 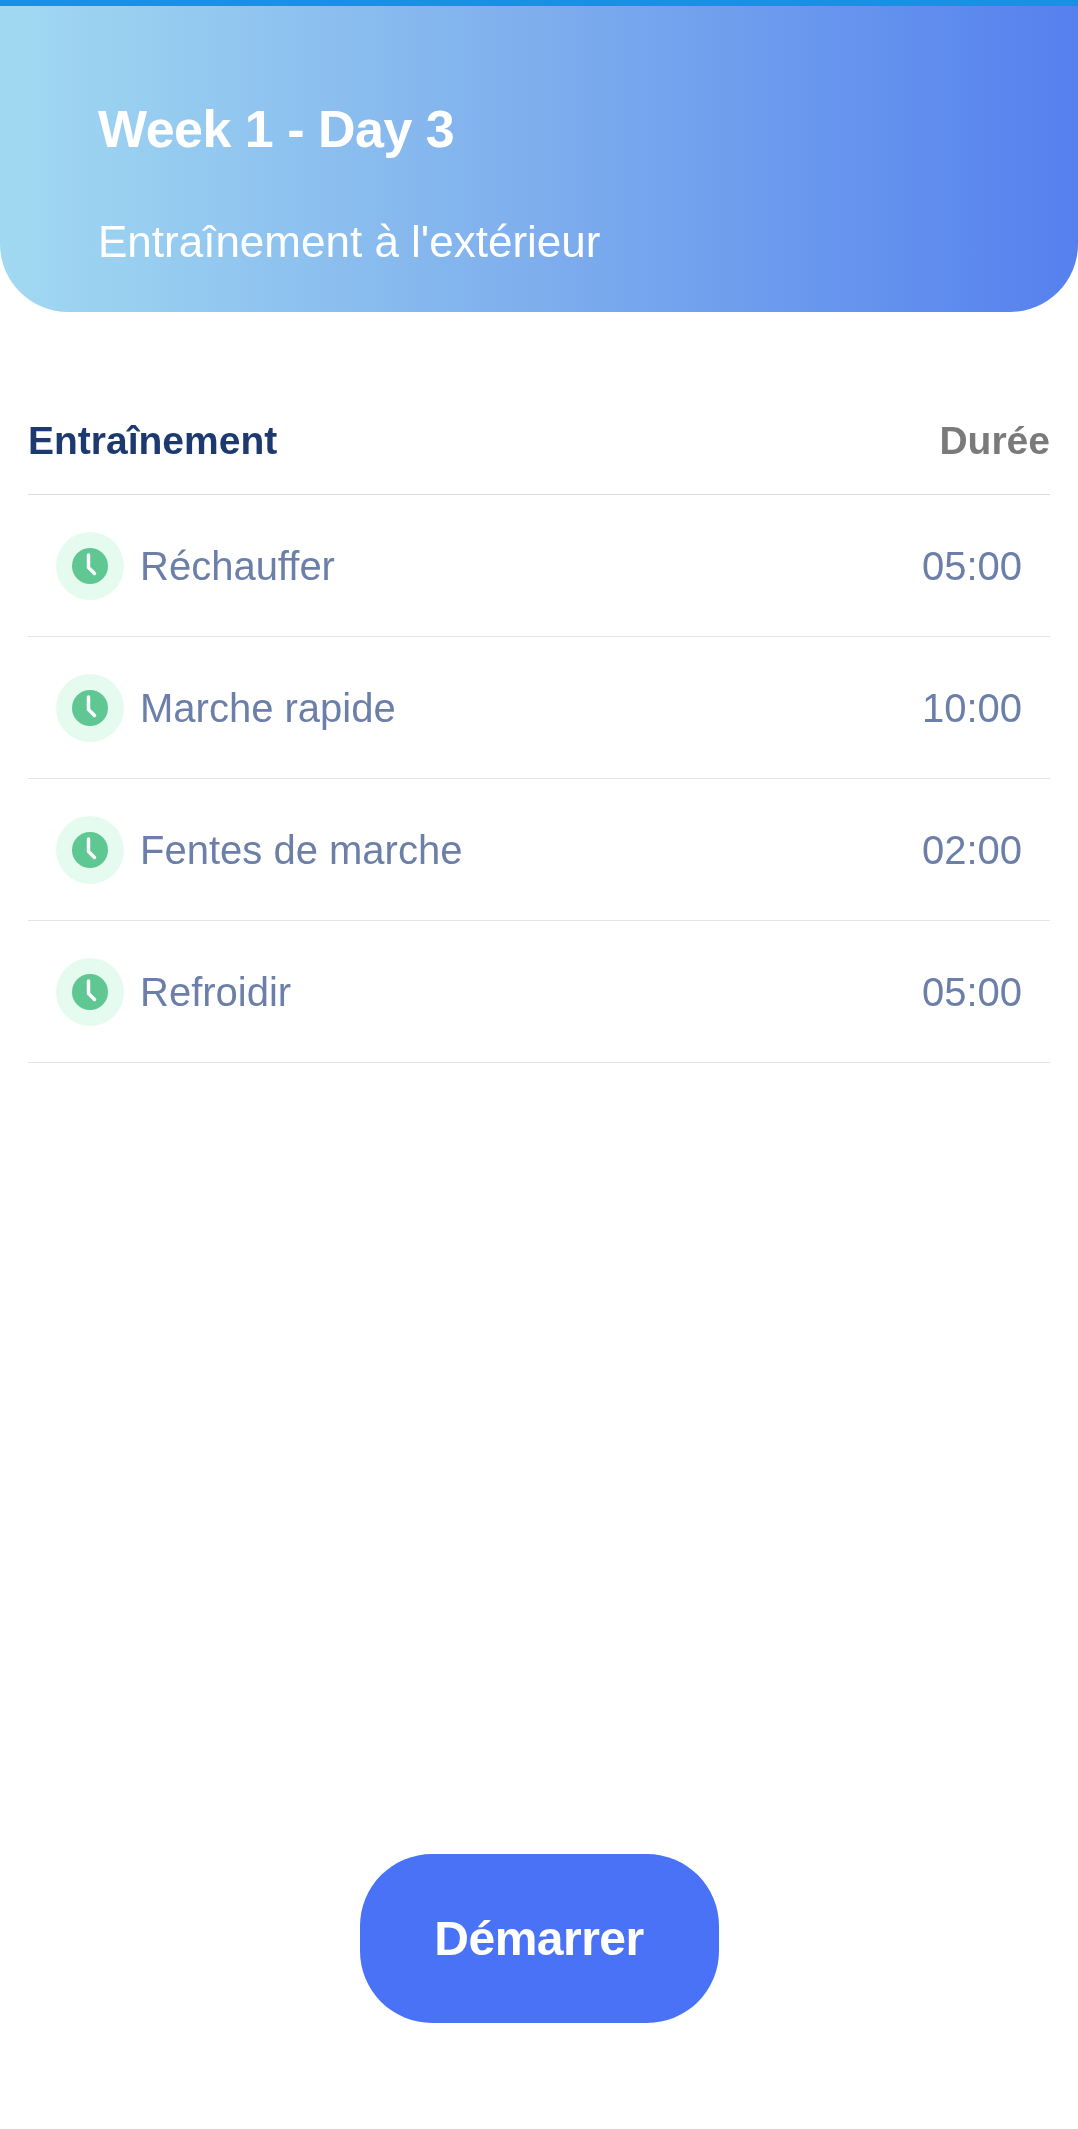 I want to click on exercise-name: Refroidir, so click(x=216, y=992).